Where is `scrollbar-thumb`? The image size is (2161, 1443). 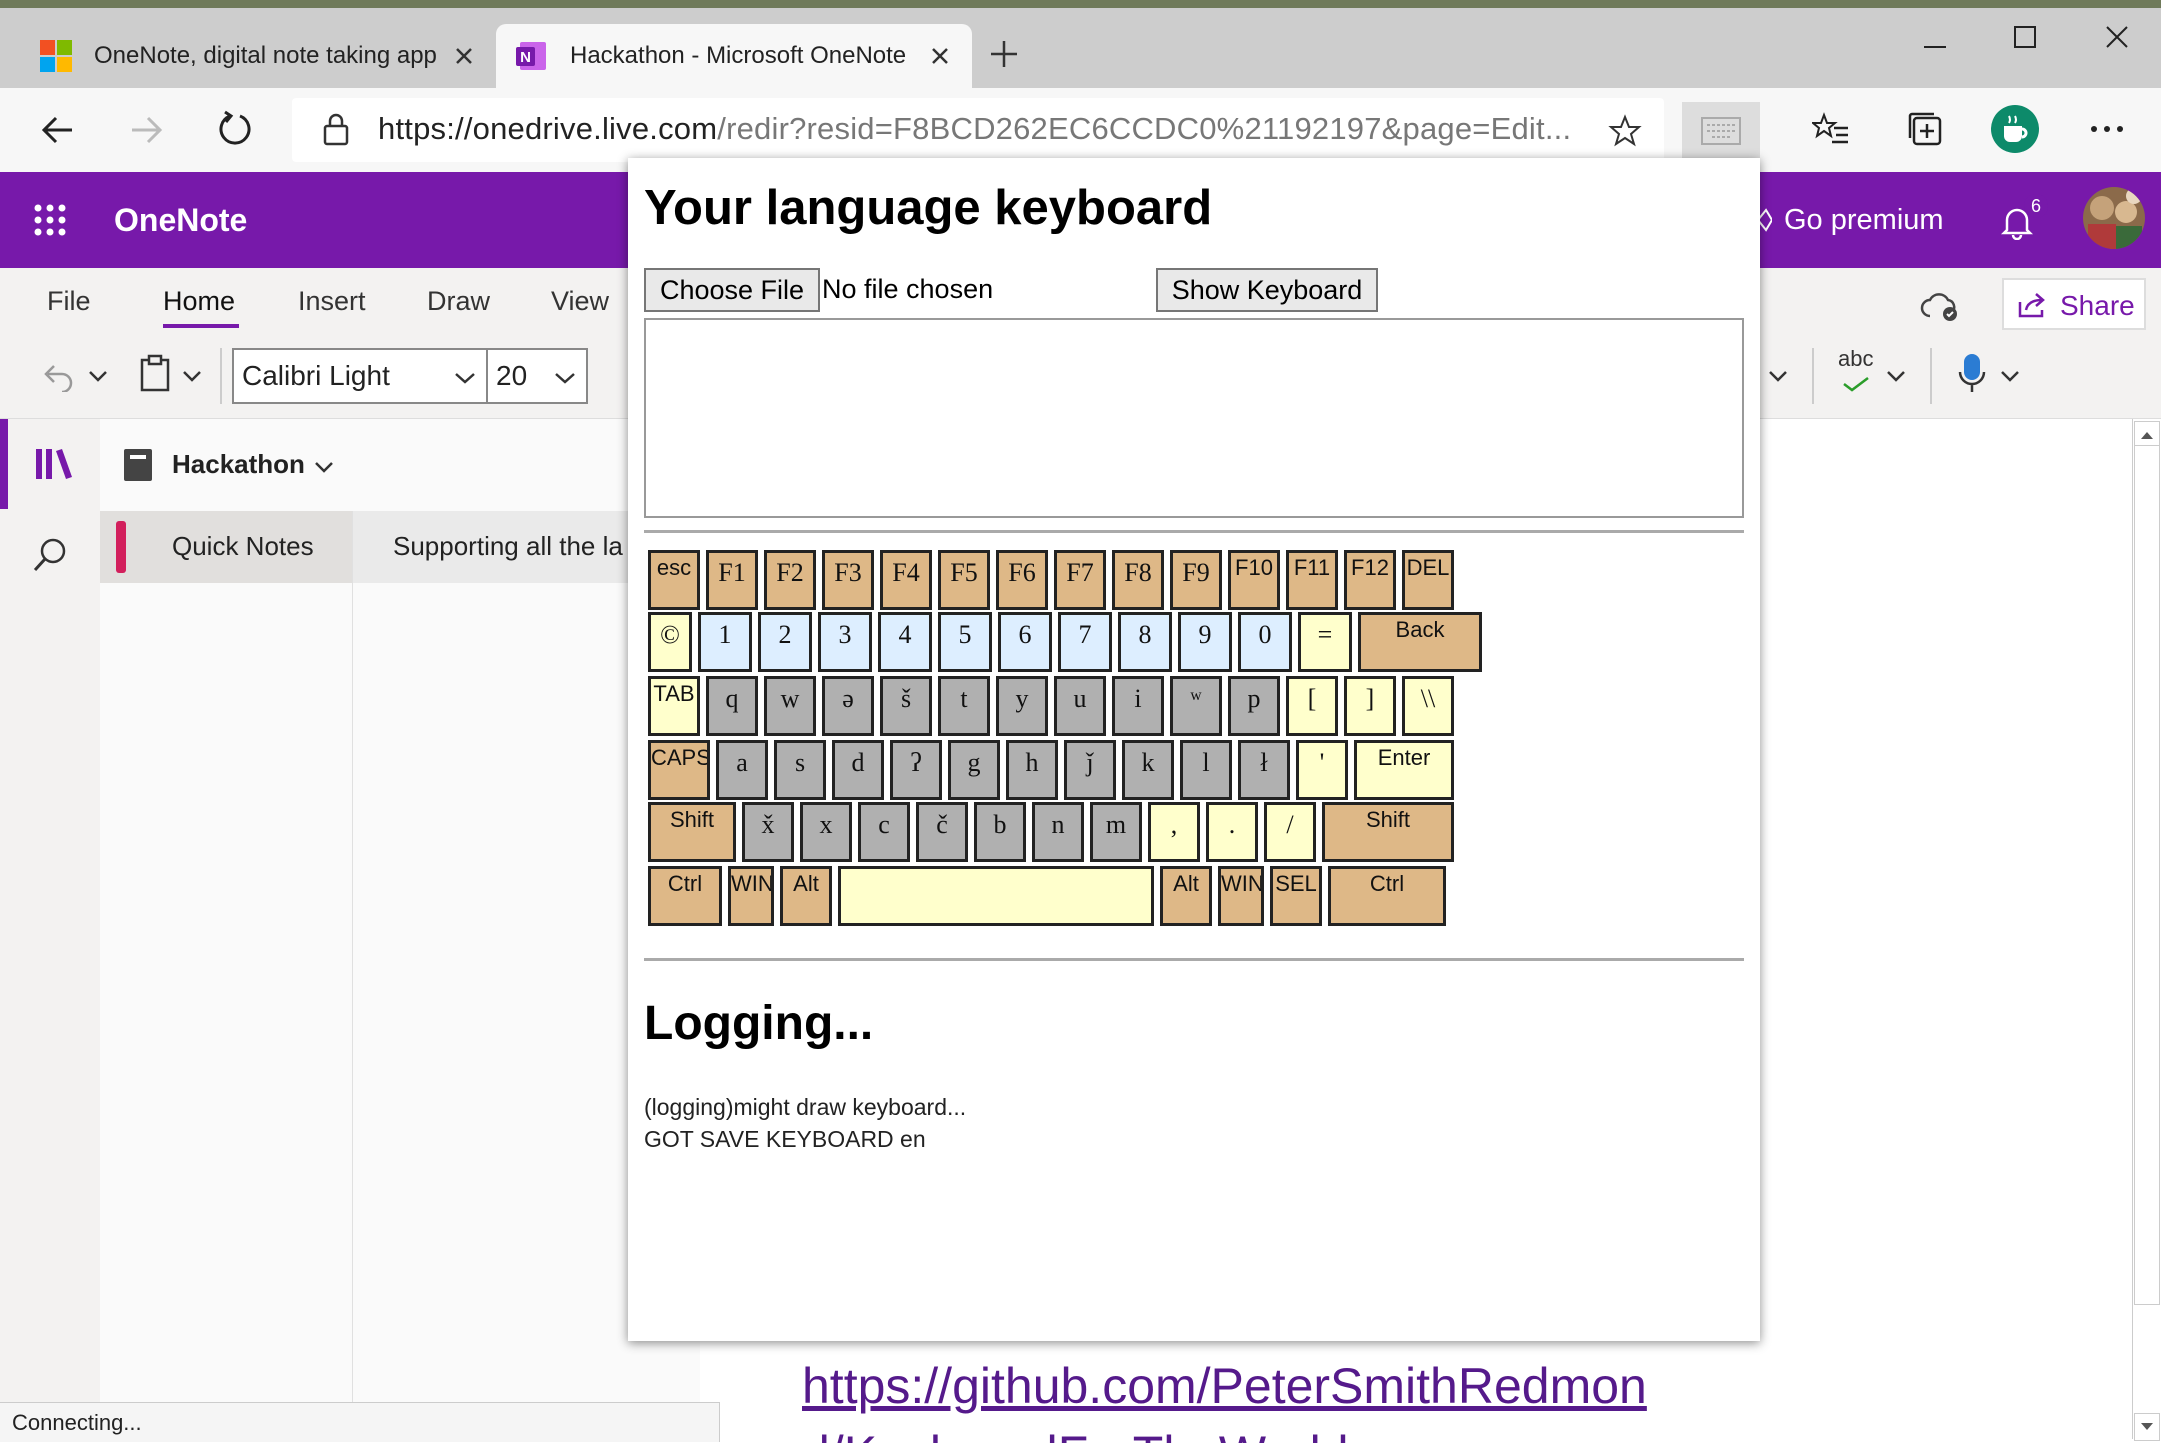 scrollbar-thumb is located at coordinates (2147, 875).